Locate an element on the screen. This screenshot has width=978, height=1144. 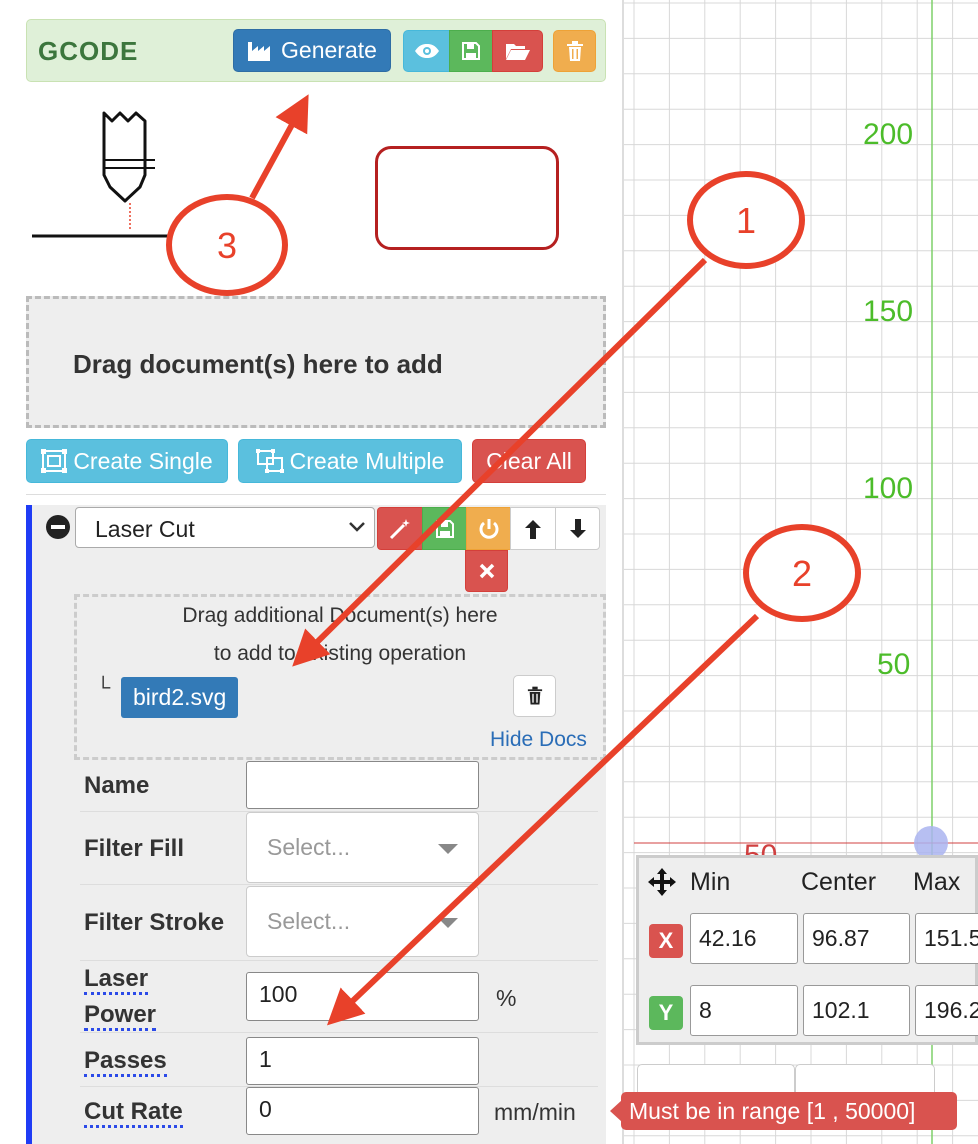
close-icon is located at coordinates (486, 571).